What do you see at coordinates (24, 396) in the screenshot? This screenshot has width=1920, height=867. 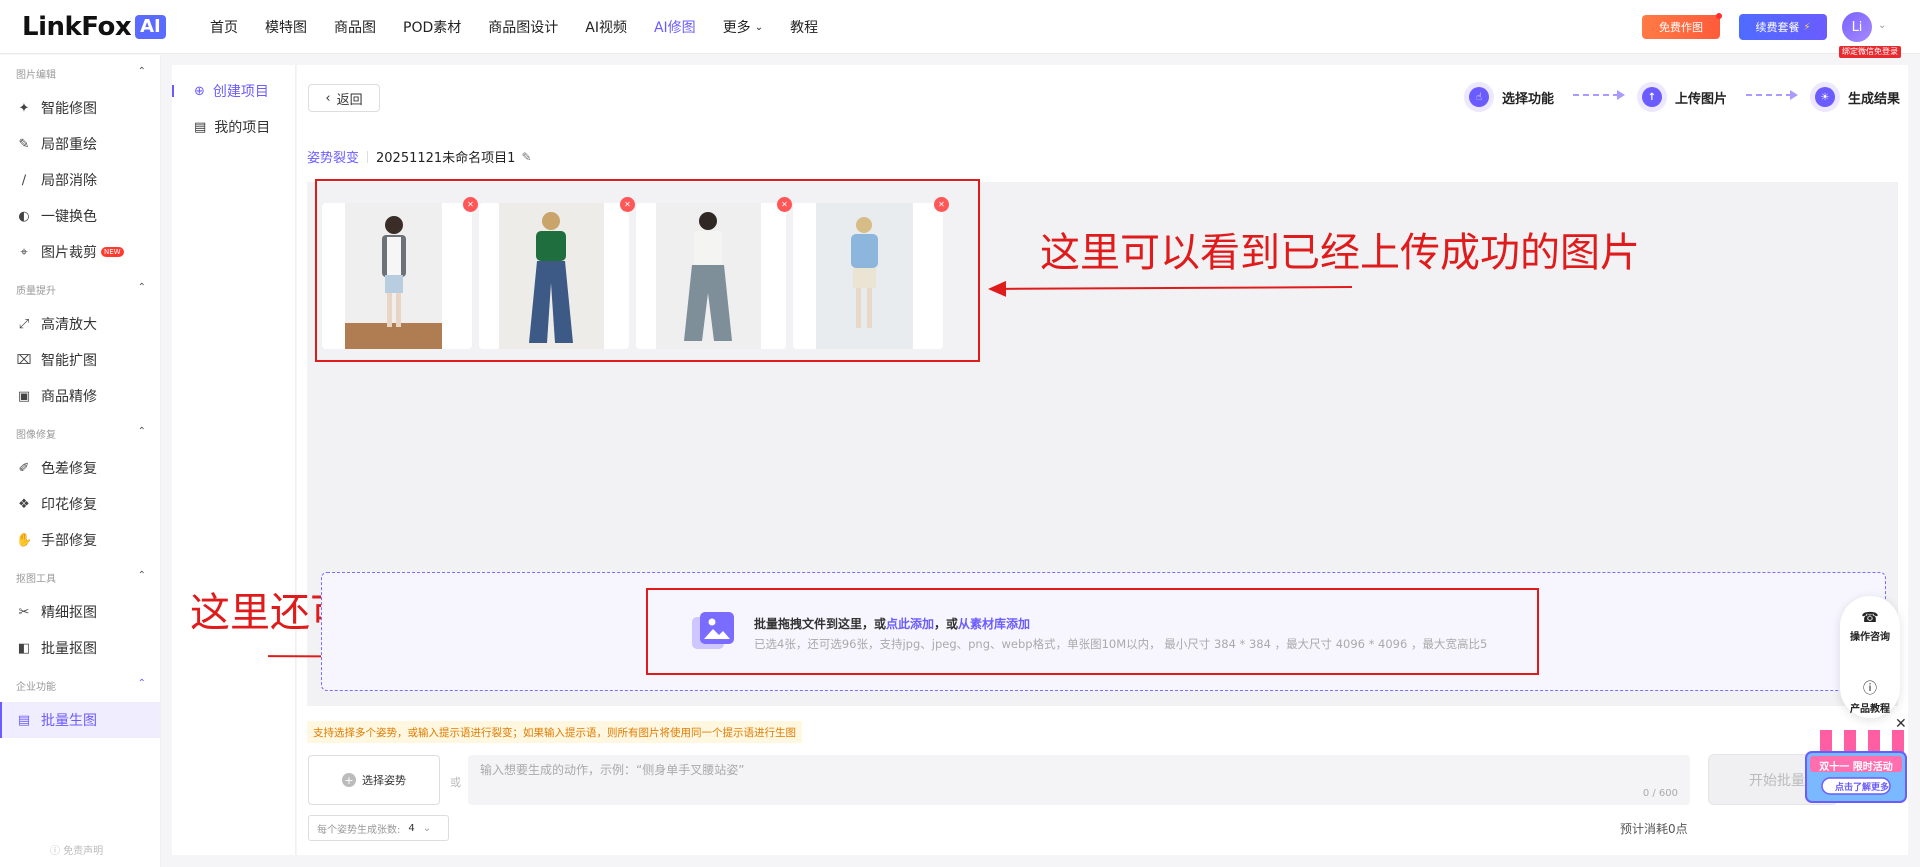 I see `refine-icon: ▣` at bounding box center [24, 396].